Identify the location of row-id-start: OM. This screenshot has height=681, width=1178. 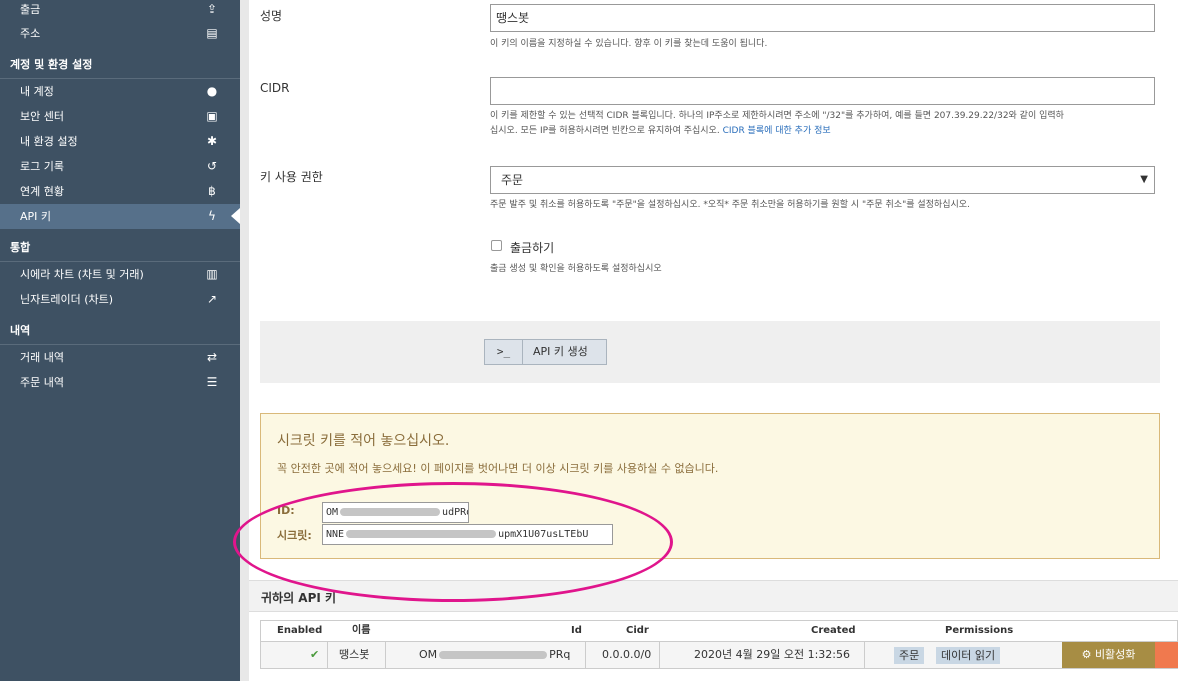
(428, 654).